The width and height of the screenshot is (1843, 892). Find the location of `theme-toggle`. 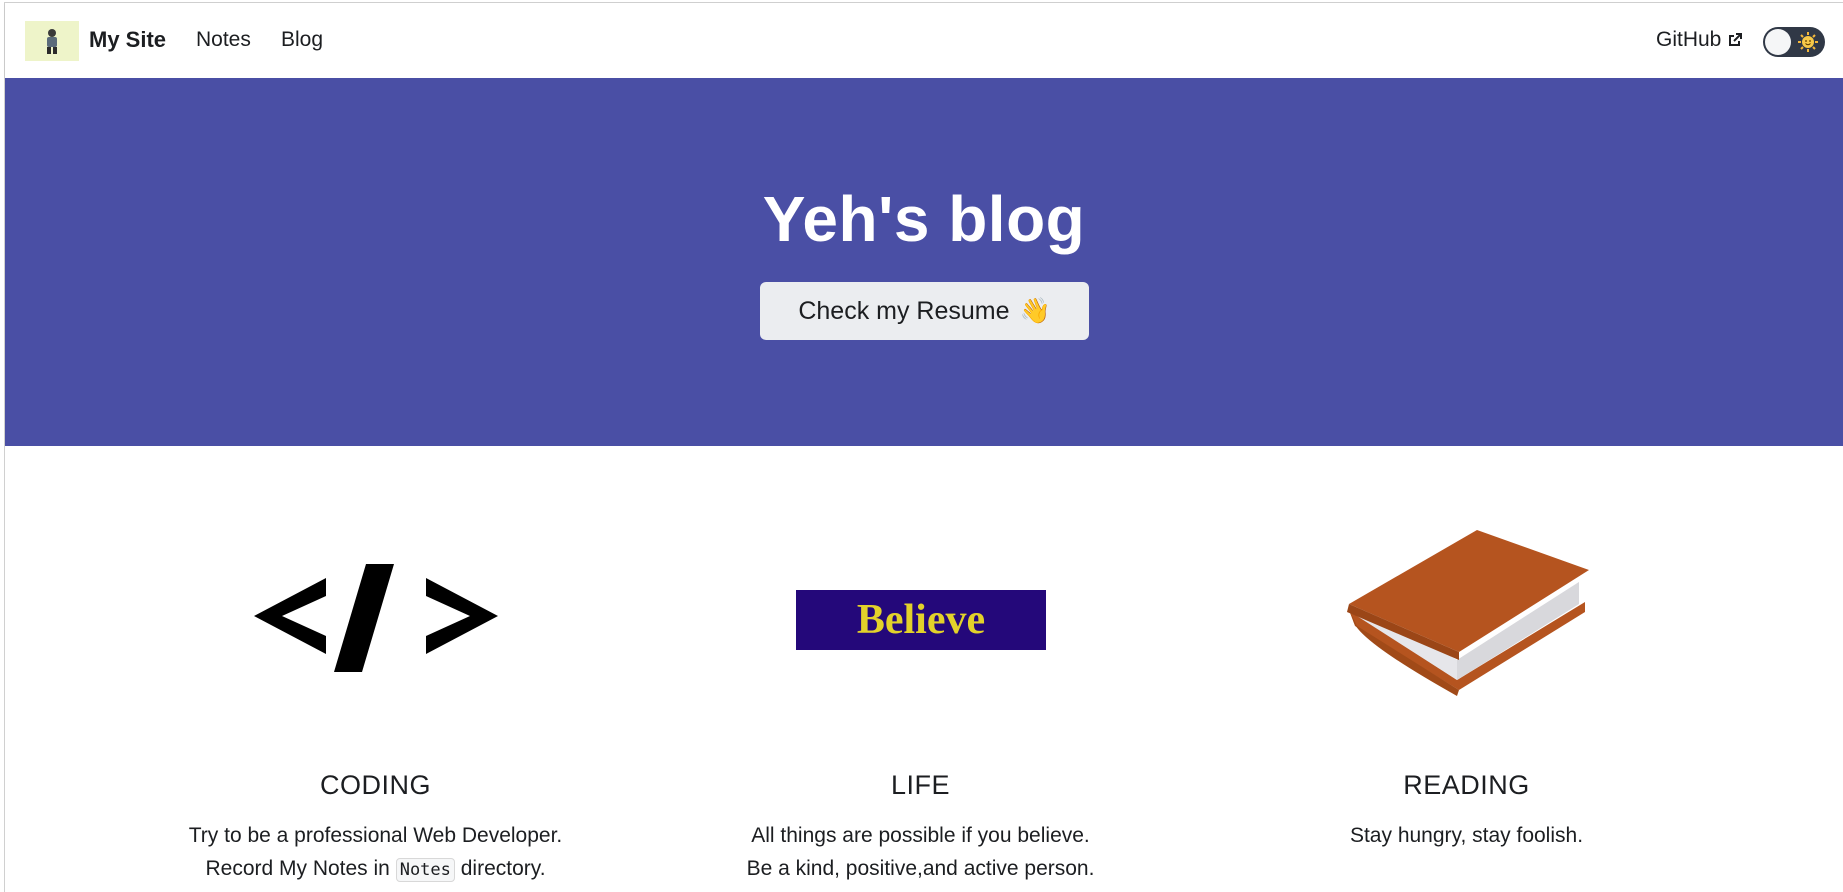

theme-toggle is located at coordinates (1794, 42).